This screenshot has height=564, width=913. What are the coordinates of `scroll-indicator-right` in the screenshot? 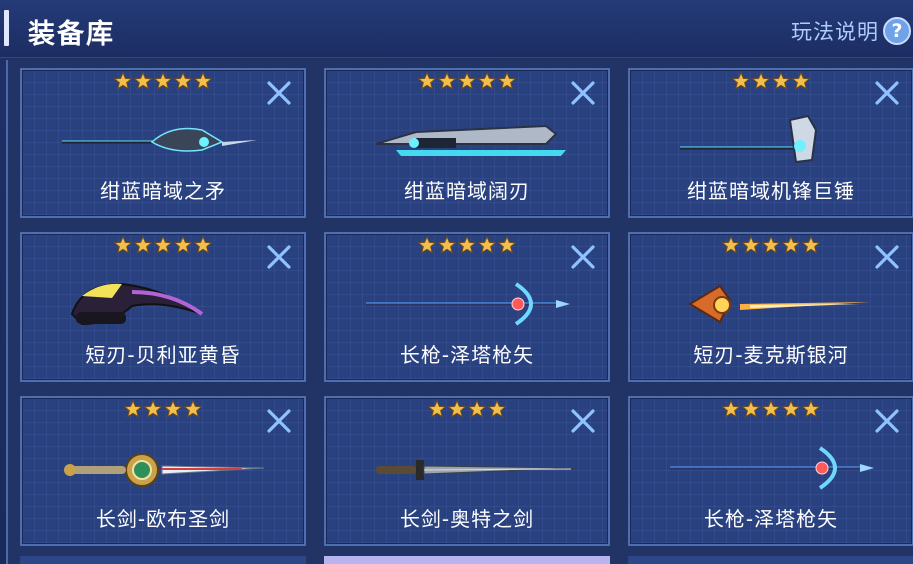 It's located at (770, 560).